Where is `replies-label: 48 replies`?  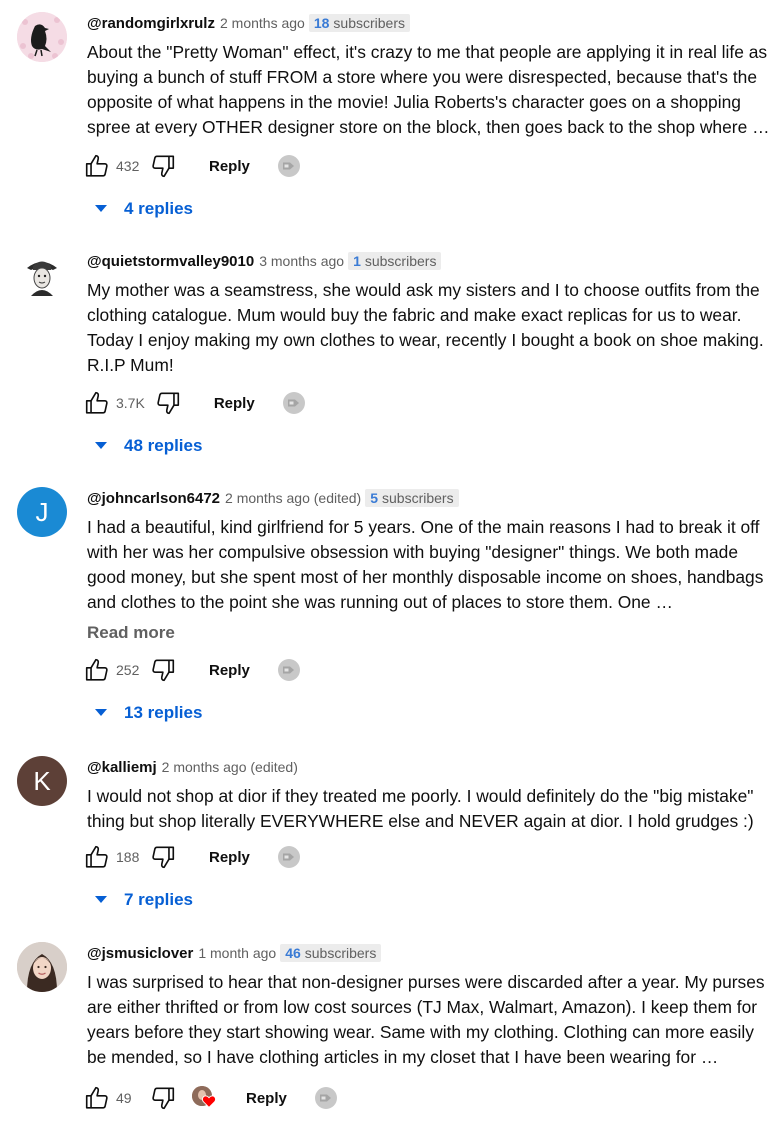 replies-label: 48 replies is located at coordinates (163, 445).